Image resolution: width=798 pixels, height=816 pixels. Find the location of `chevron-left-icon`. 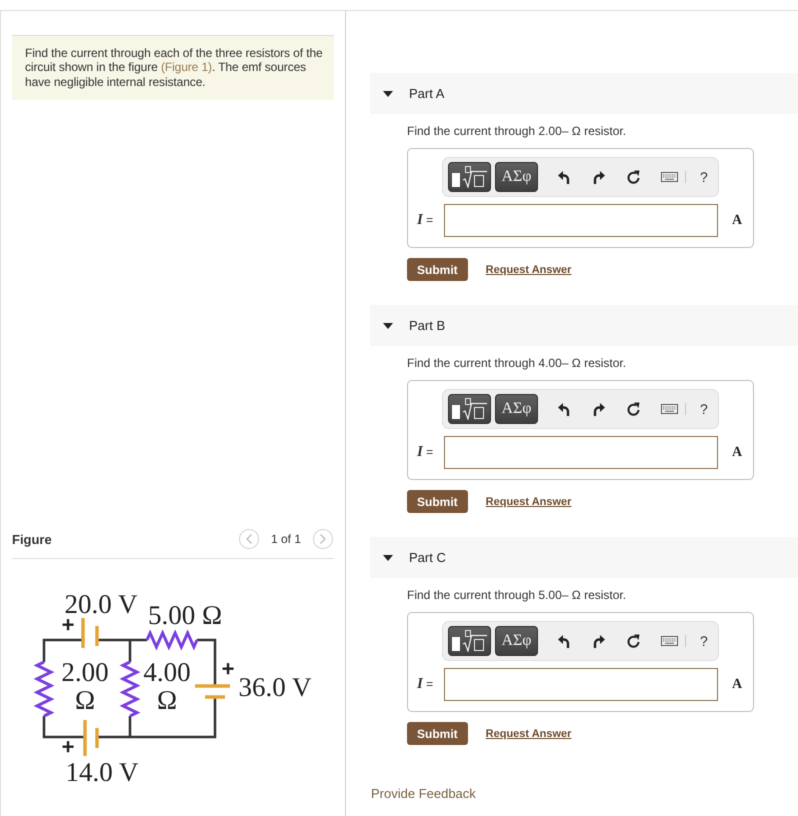

chevron-left-icon is located at coordinates (249, 539).